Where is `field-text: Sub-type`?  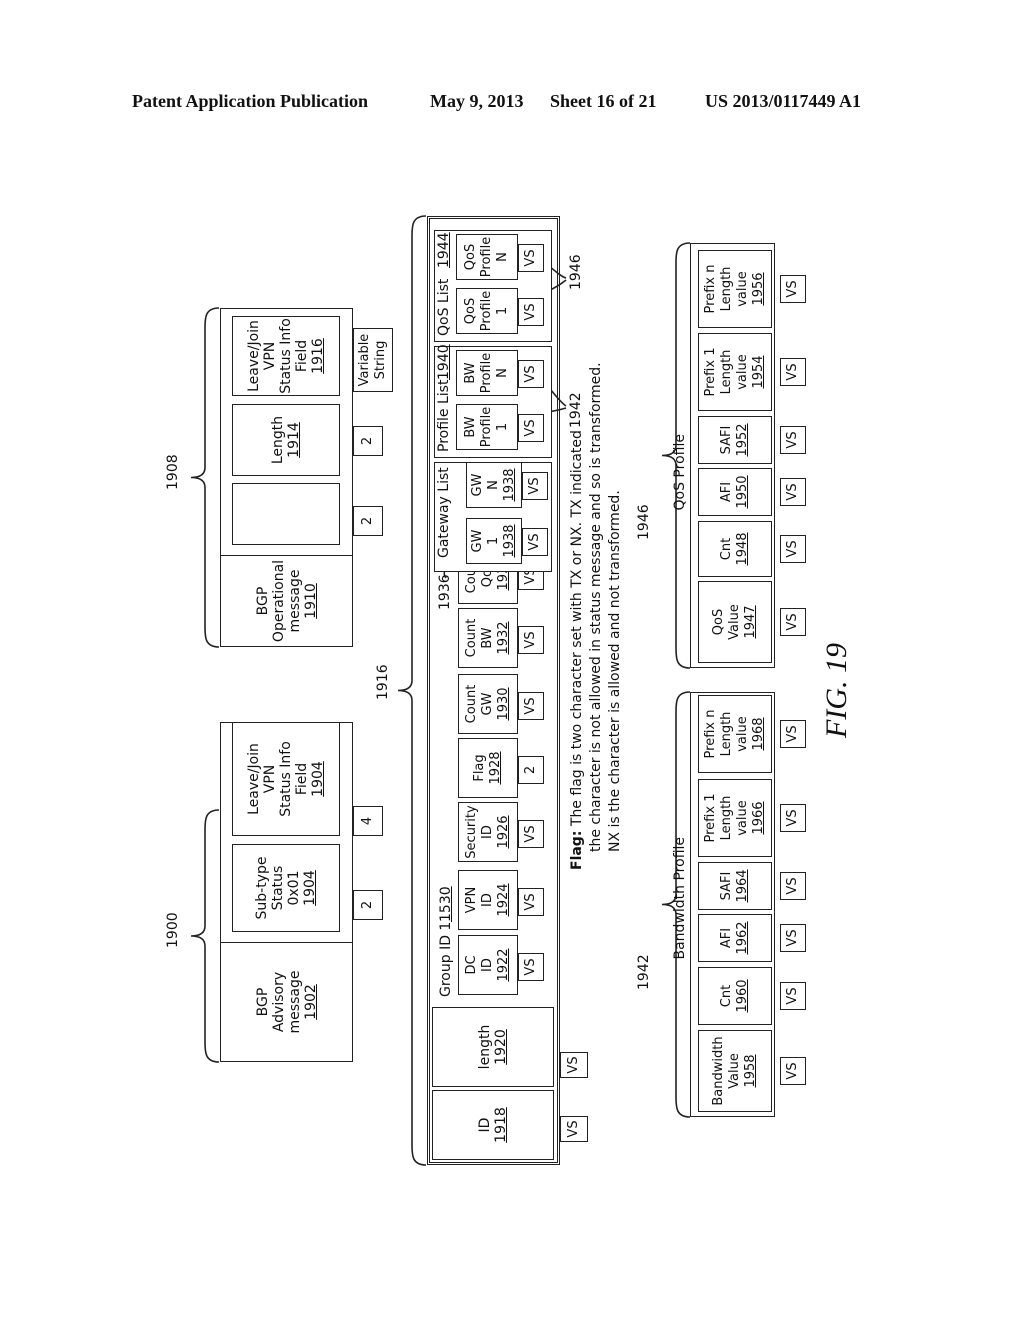 field-text: Sub-type is located at coordinates (262, 888).